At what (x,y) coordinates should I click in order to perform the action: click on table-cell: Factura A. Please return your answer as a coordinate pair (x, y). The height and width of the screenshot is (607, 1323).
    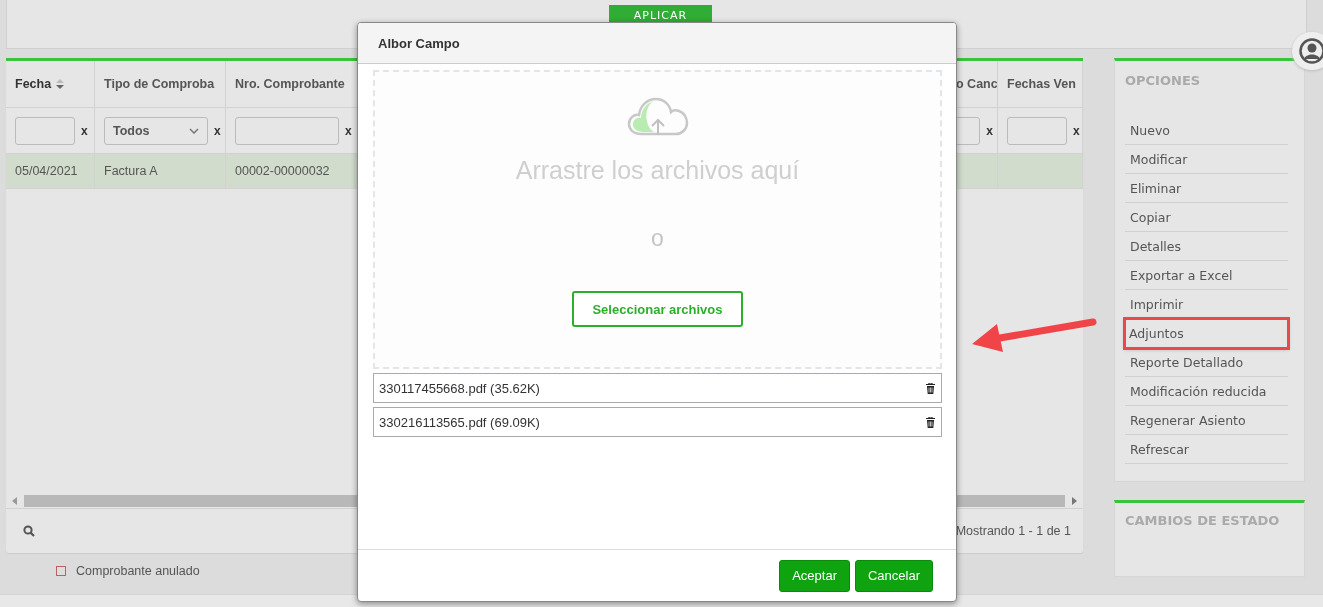
    Looking at the image, I should click on (131, 171).